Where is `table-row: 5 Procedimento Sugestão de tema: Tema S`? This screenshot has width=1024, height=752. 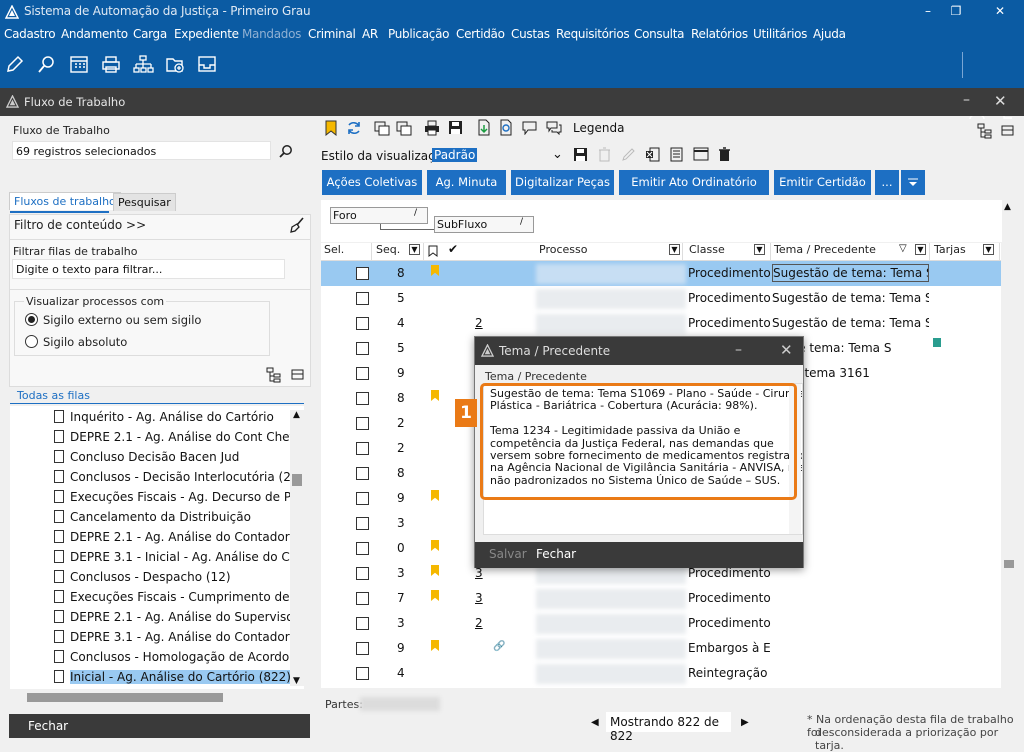 table-row: 5 Procedimento Sugestão de tema: Tema S is located at coordinates (661, 298).